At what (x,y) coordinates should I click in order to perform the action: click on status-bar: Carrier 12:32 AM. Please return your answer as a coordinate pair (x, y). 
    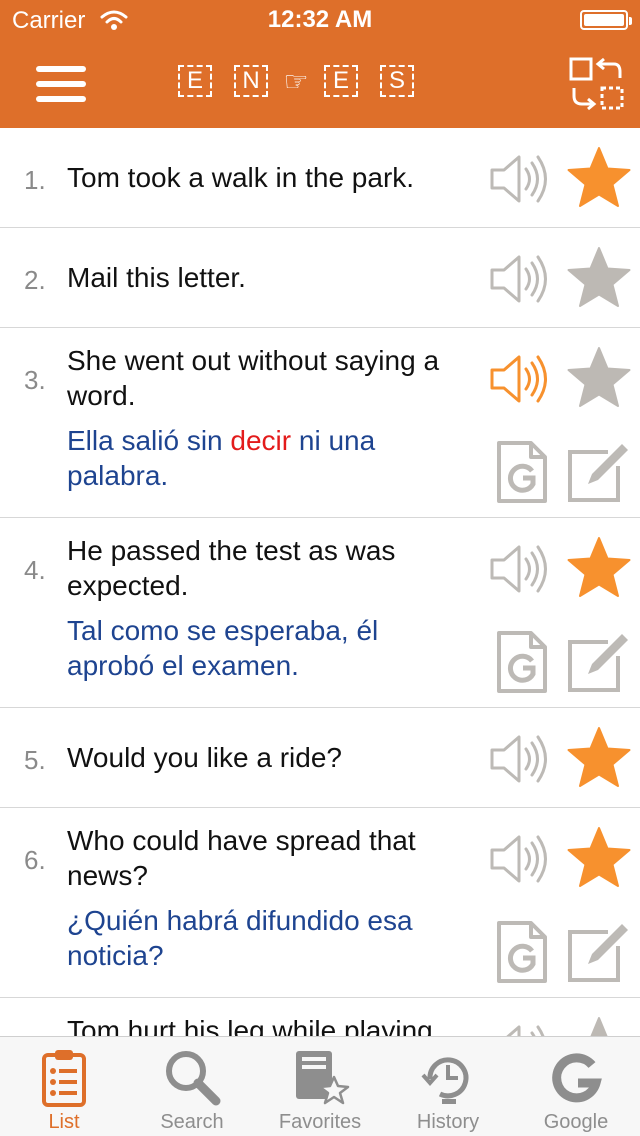
    Looking at the image, I should click on (320, 20).